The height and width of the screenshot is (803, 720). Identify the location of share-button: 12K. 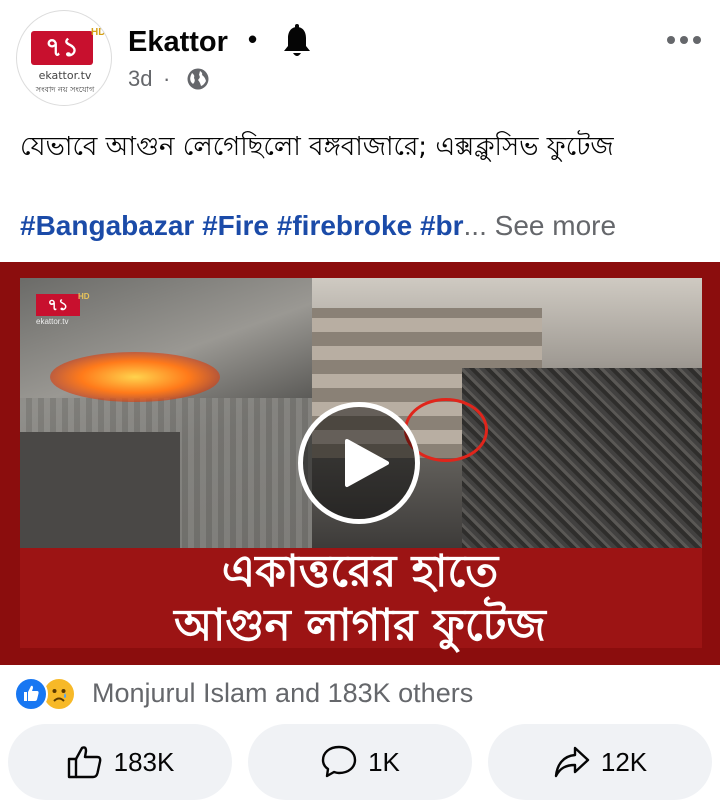
(600, 762).